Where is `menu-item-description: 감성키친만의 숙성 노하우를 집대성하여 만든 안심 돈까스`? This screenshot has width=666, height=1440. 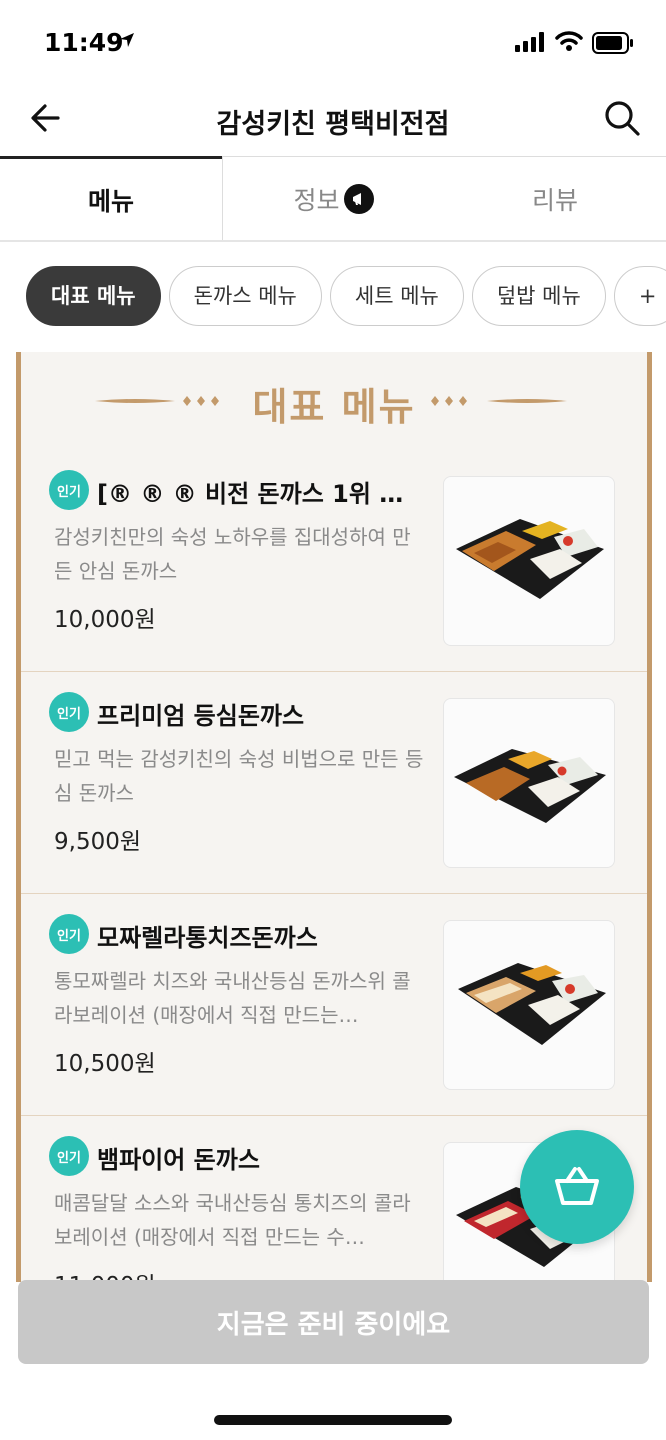
menu-item-description: 감성키친만의 숙성 노하우를 집대성하여 만든 안심 돈까스 is located at coordinates (232, 554).